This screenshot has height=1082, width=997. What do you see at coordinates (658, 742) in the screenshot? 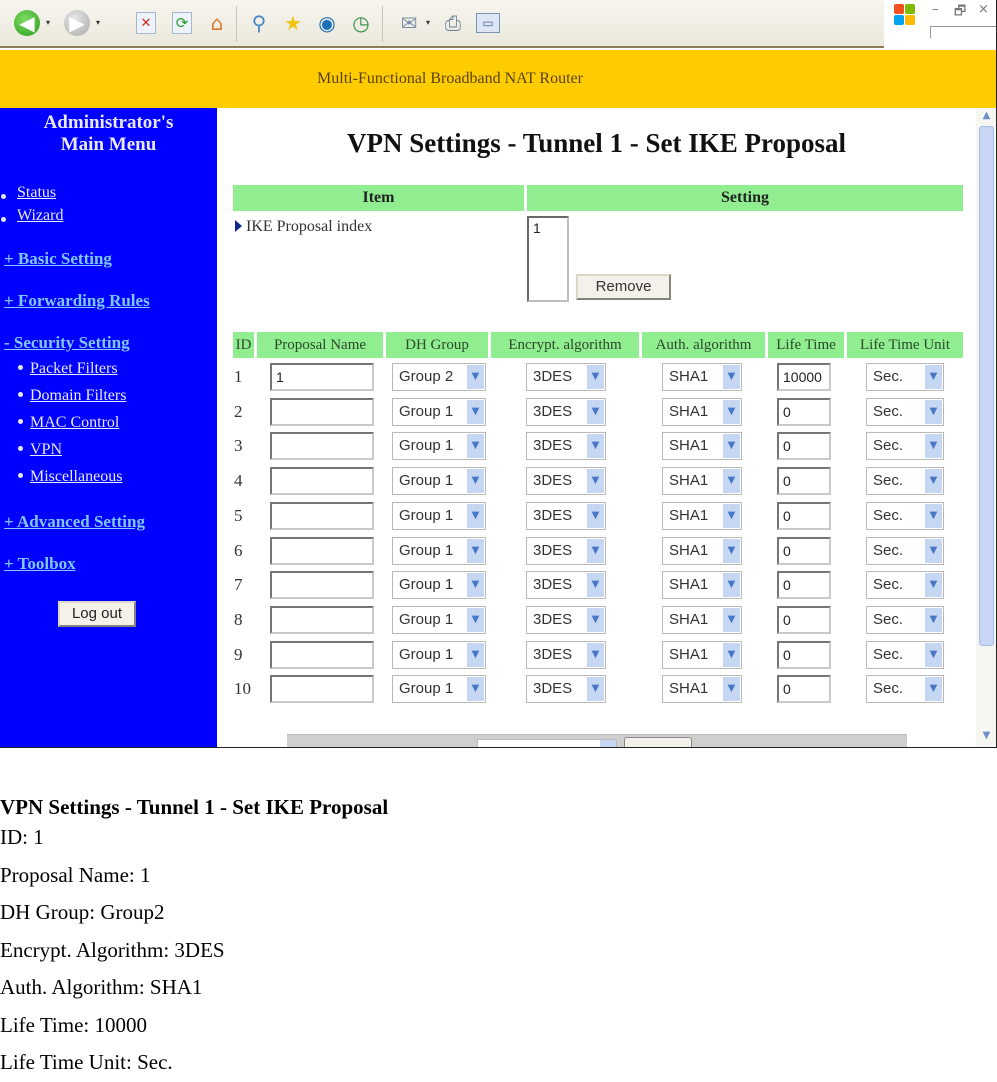
I see `bottom-button` at bounding box center [658, 742].